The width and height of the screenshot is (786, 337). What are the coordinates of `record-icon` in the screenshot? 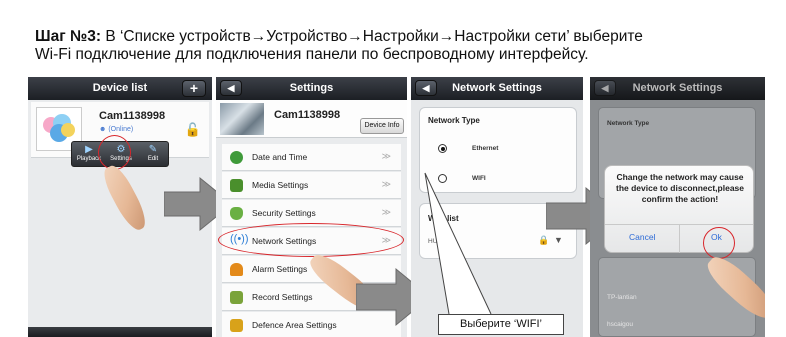 It's located at (236, 297).